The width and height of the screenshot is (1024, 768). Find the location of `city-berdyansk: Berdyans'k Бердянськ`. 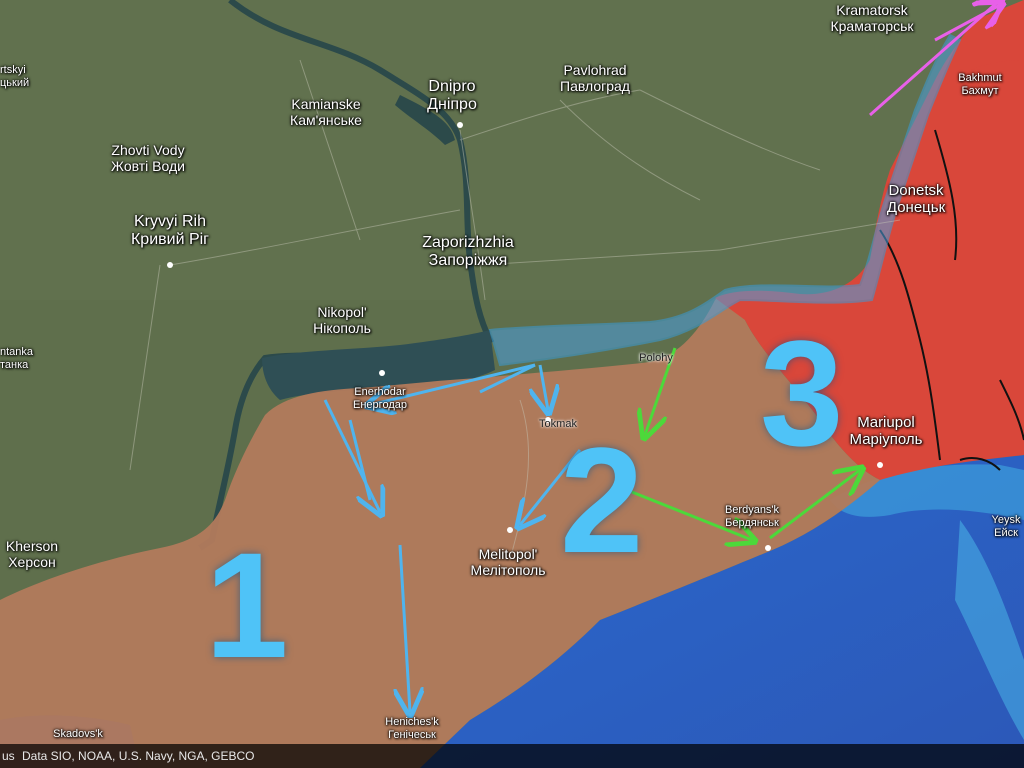

city-berdyansk: Berdyans'k Бердянськ is located at coordinates (752, 516).